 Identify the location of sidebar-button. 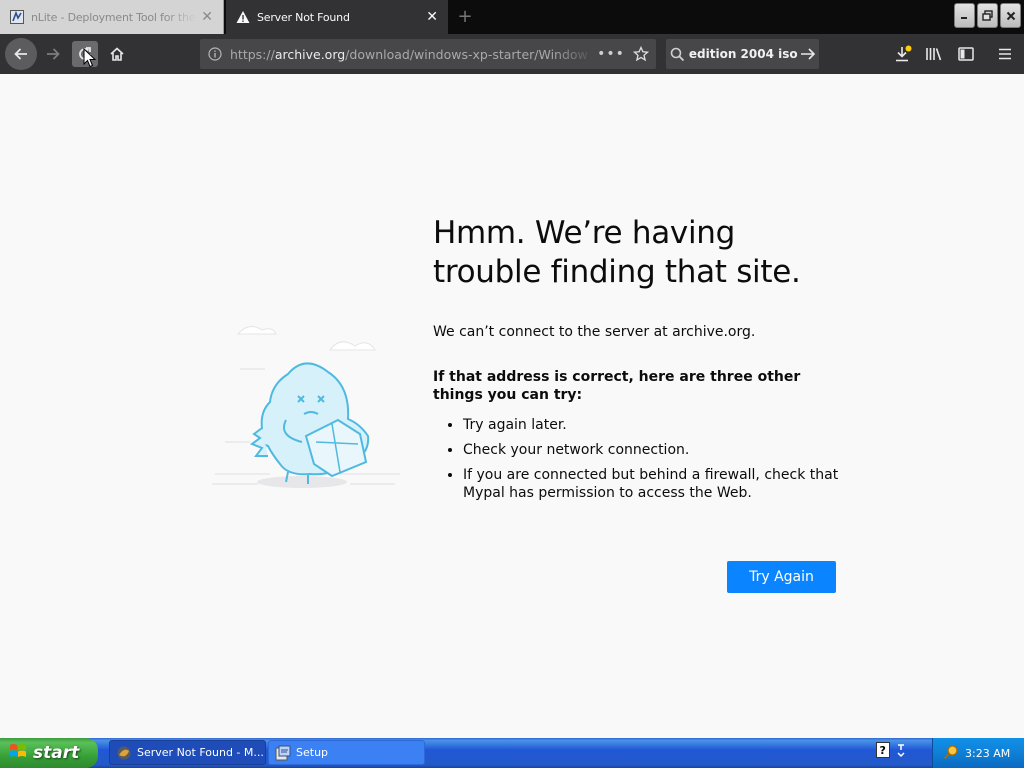
(966, 54).